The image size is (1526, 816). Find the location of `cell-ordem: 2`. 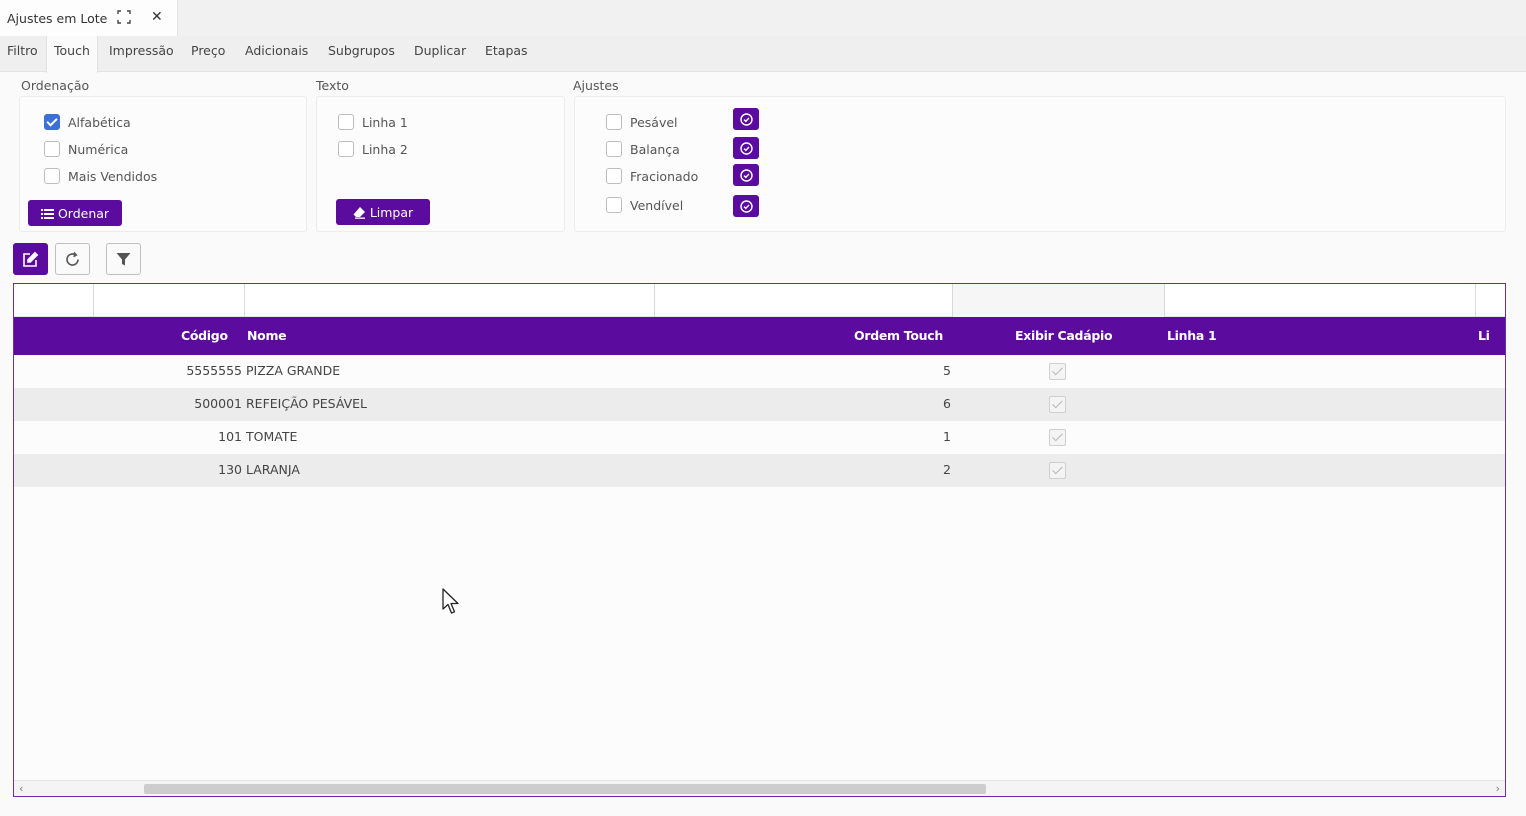

cell-ordem: 2 is located at coordinates (947, 469).